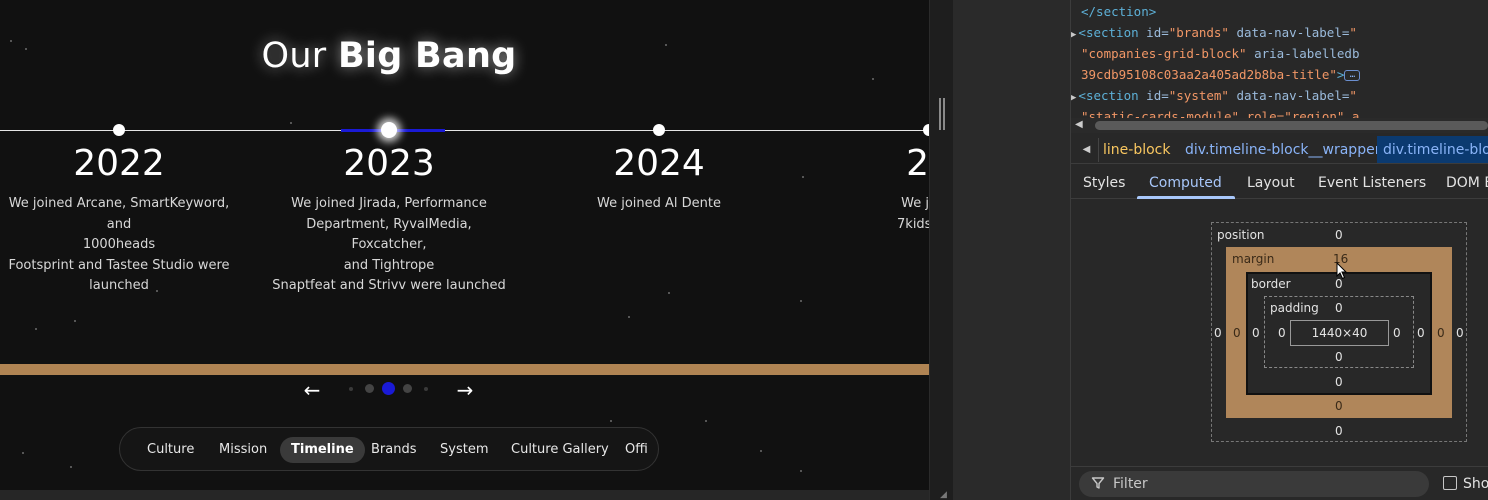 The height and width of the screenshot is (500, 1488). I want to click on show-all-checkbox, so click(1450, 483).